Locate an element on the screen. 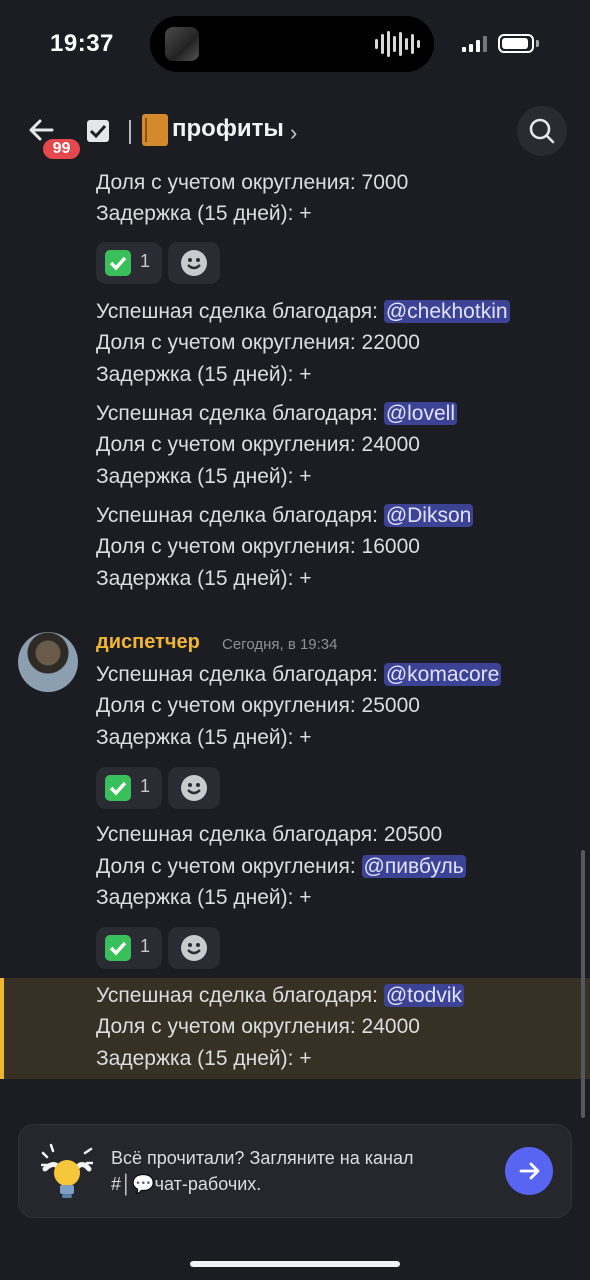 This screenshot has width=590, height=1280. home-indicator is located at coordinates (295, 1264).